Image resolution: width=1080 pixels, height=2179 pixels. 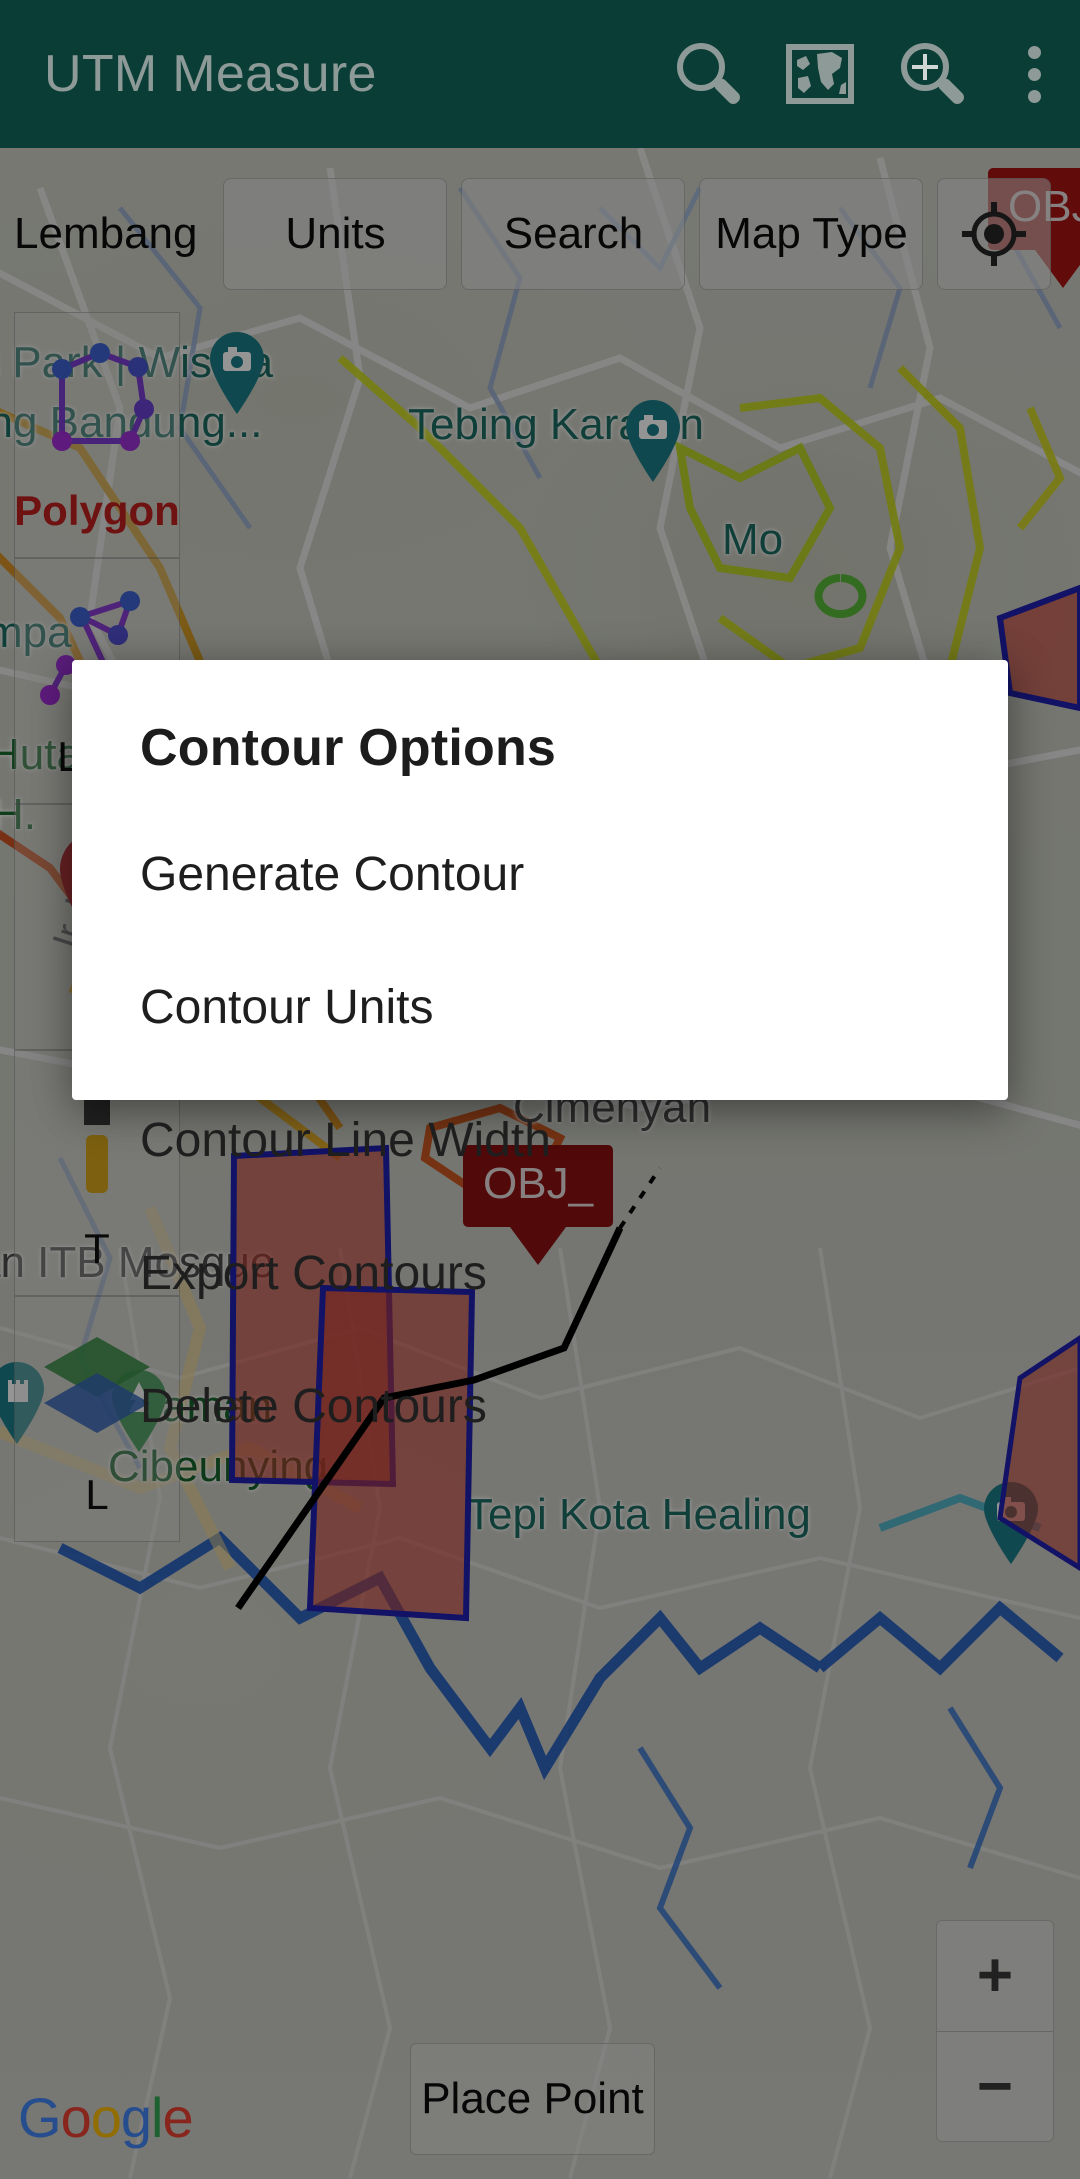 I want to click on map-world-button, so click(x=820, y=74).